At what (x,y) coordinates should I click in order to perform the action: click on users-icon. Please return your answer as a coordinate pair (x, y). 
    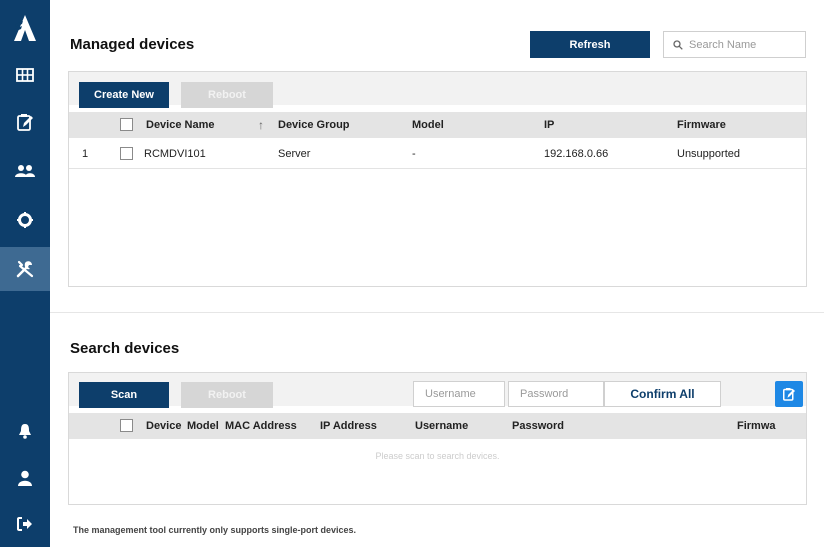
    Looking at the image, I should click on (25, 171).